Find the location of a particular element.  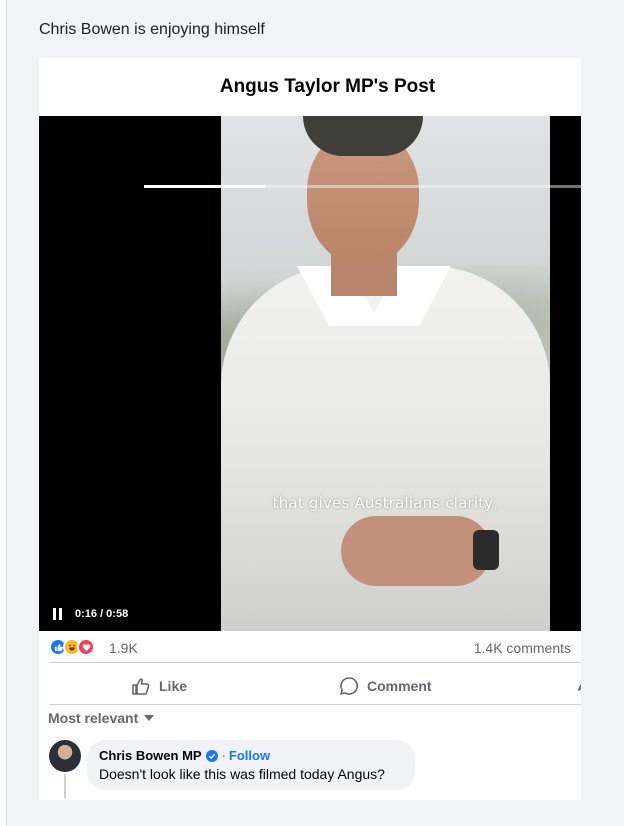

like-button-label: Like is located at coordinates (173, 686).